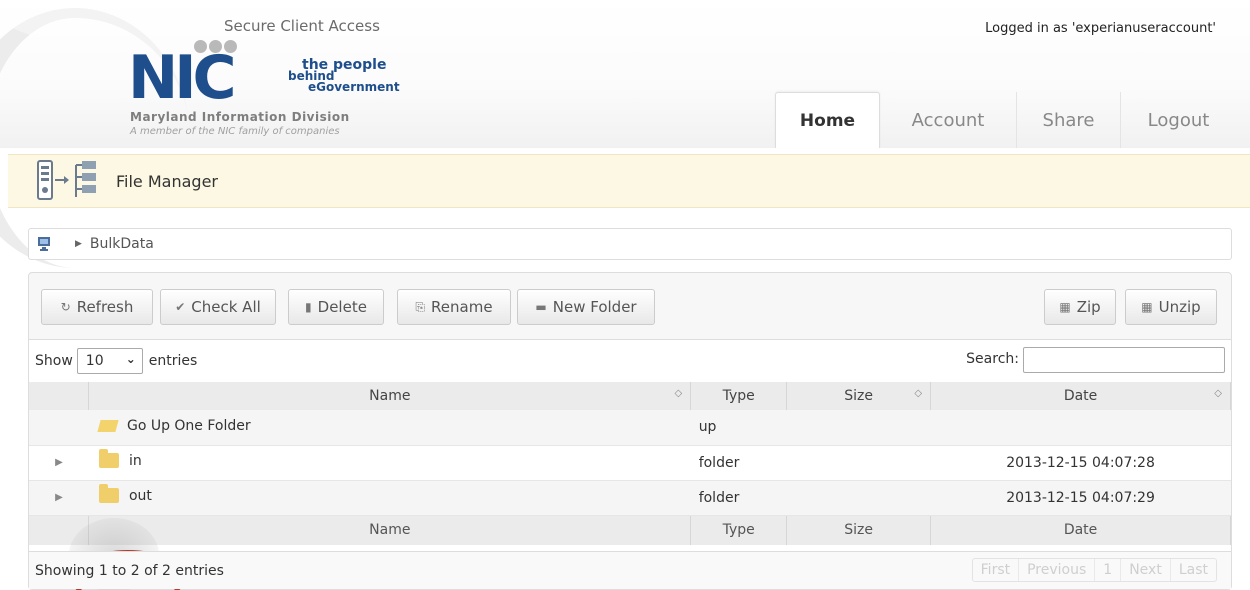  What do you see at coordinates (738, 428) in the screenshot?
I see `type-cell: up` at bounding box center [738, 428].